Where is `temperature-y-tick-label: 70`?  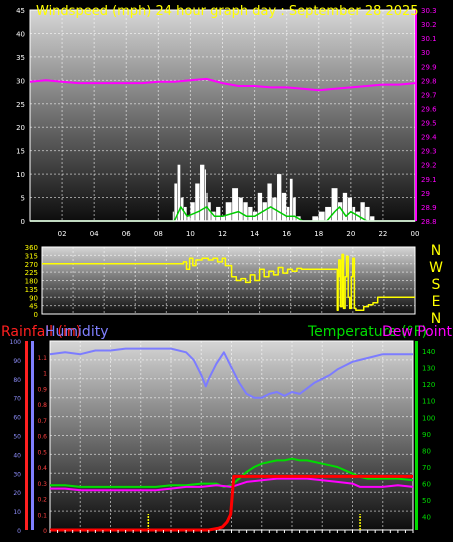
temperature-y-tick-label: 70 is located at coordinates (426, 468).